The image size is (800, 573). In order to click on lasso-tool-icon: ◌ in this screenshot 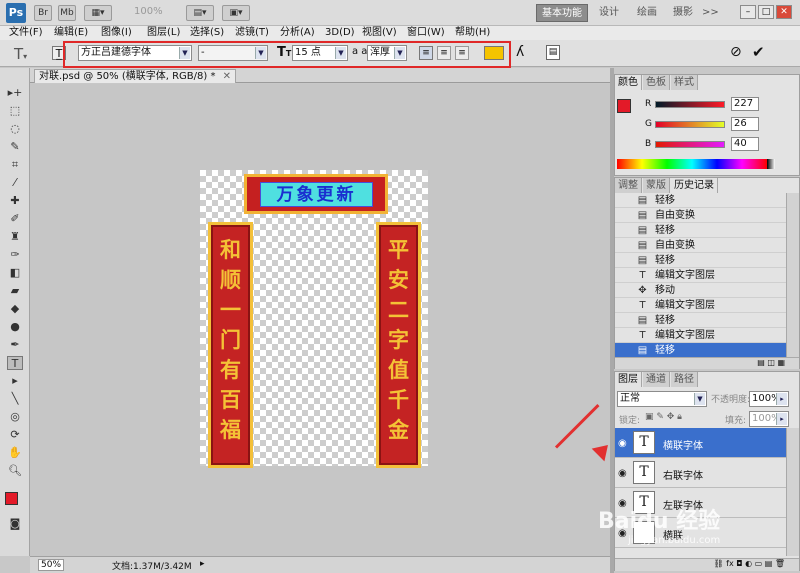, I will do `click(15, 129)`.